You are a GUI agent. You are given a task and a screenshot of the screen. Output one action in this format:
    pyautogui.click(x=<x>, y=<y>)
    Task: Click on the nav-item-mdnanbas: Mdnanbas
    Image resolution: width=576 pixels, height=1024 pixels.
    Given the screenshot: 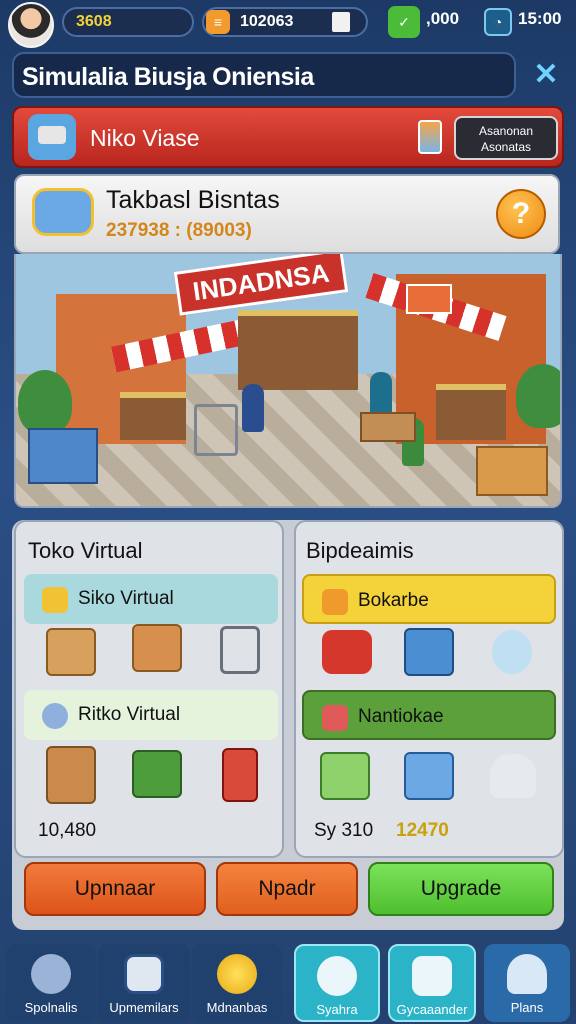 What is the action you would take?
    pyautogui.click(x=237, y=983)
    